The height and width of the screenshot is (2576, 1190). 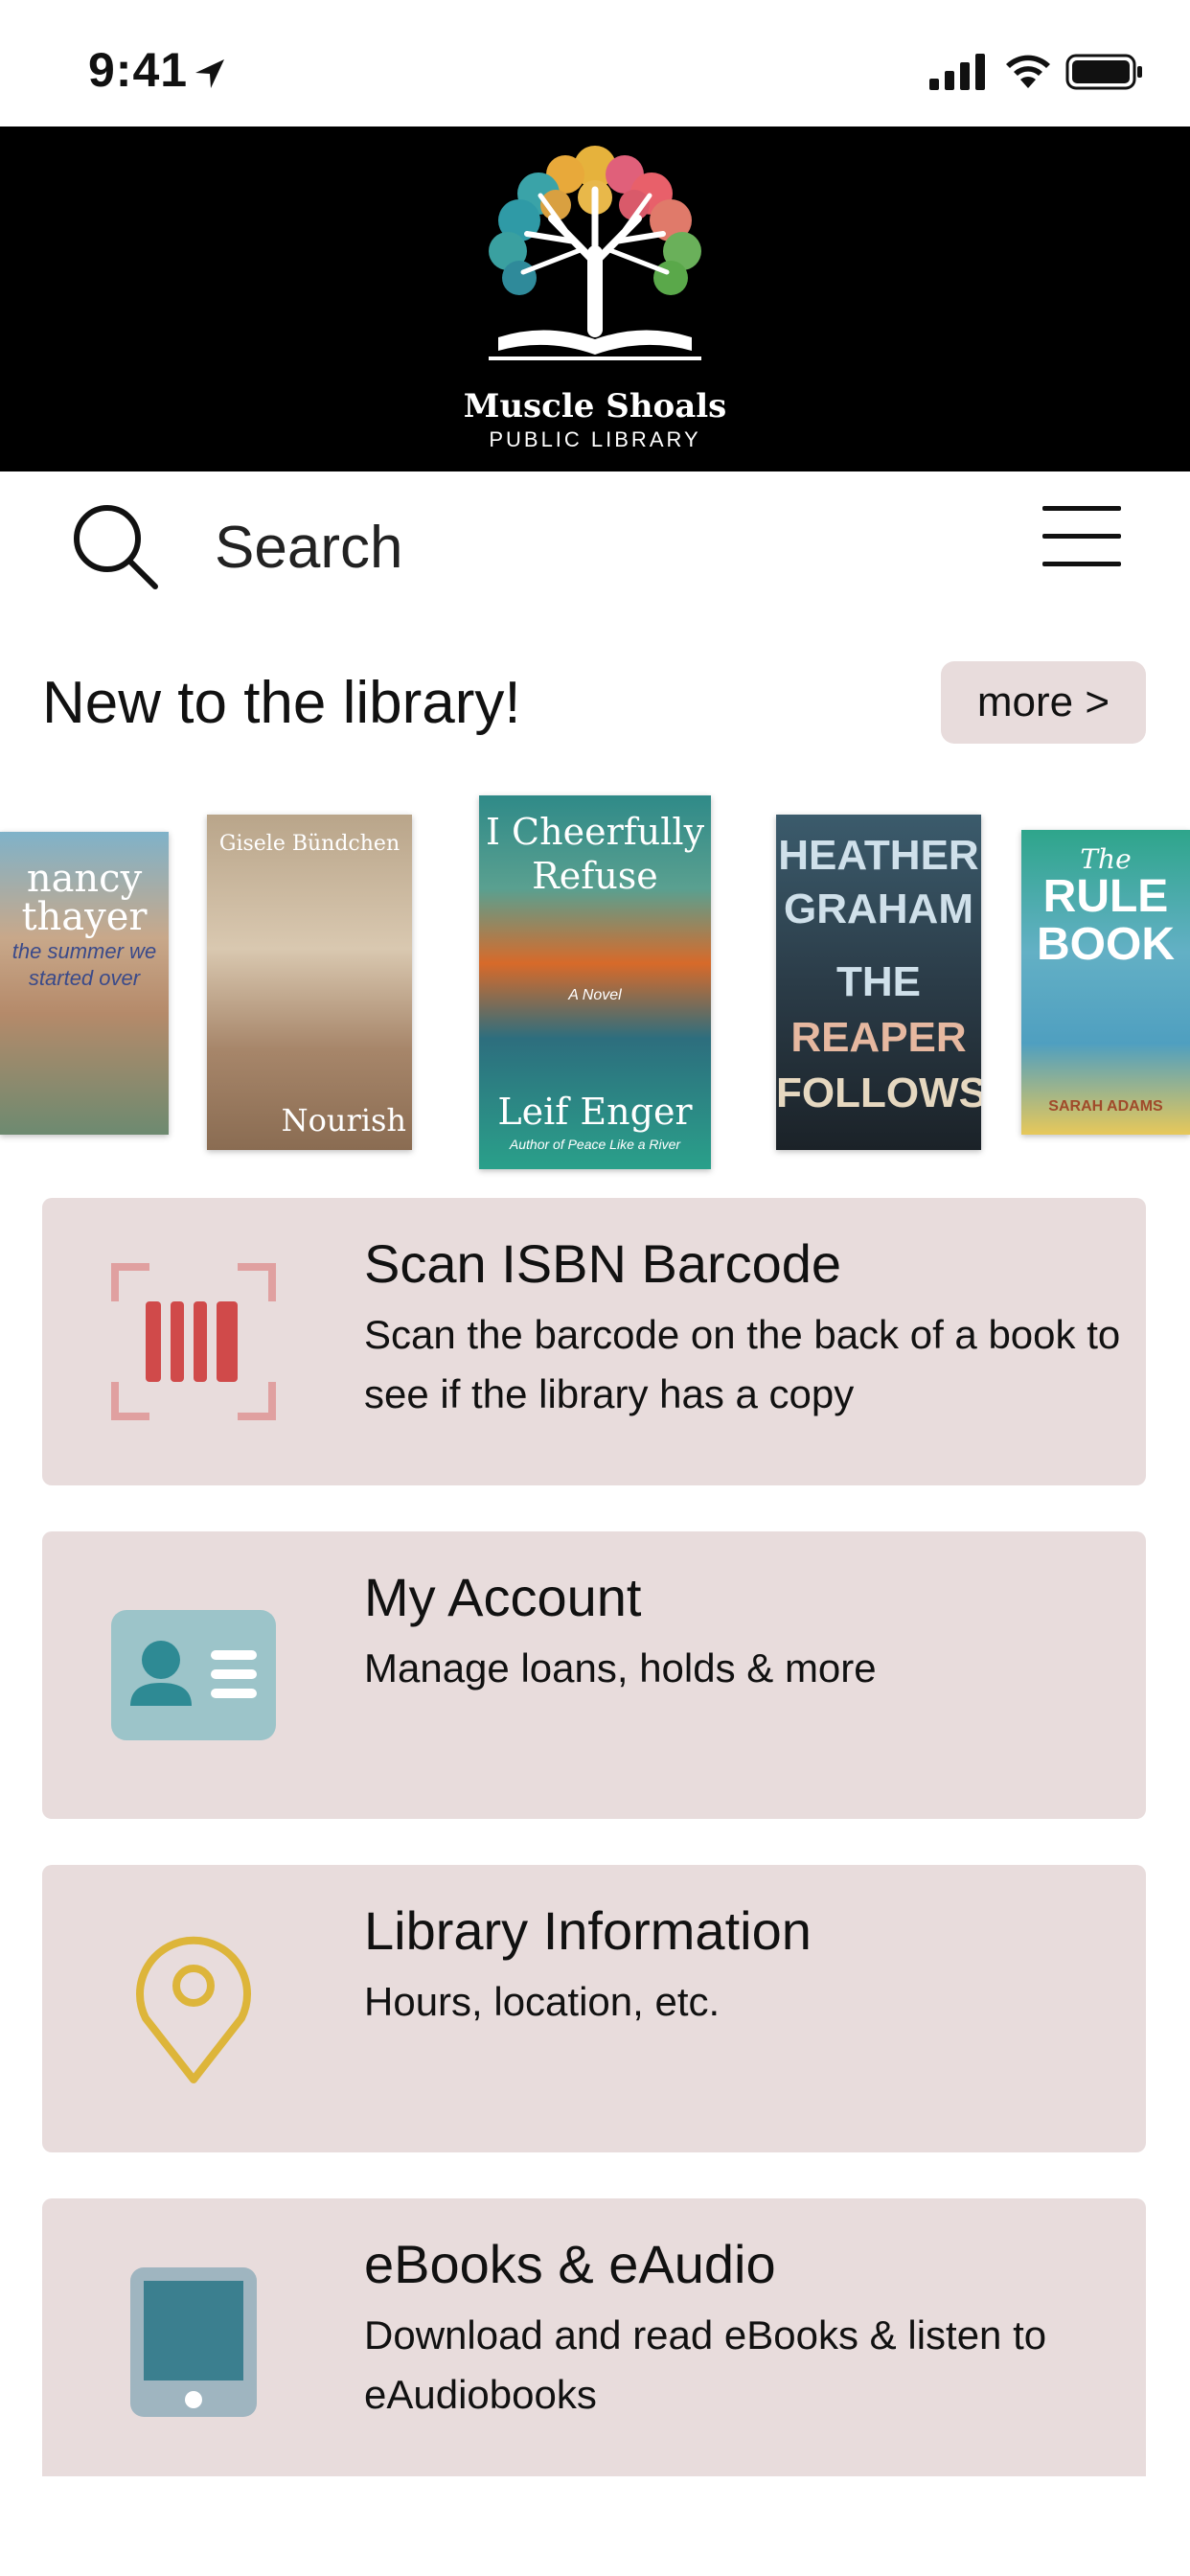 I want to click on barcode-icon, so click(x=194, y=1341).